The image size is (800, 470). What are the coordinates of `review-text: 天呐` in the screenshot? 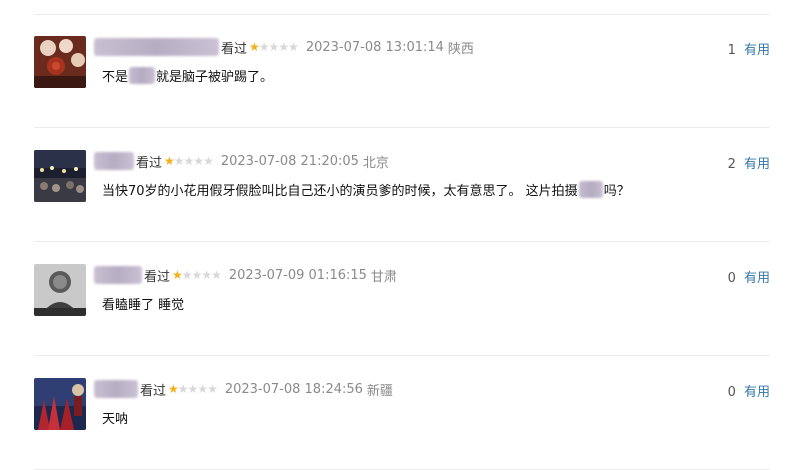 It's located at (115, 419).